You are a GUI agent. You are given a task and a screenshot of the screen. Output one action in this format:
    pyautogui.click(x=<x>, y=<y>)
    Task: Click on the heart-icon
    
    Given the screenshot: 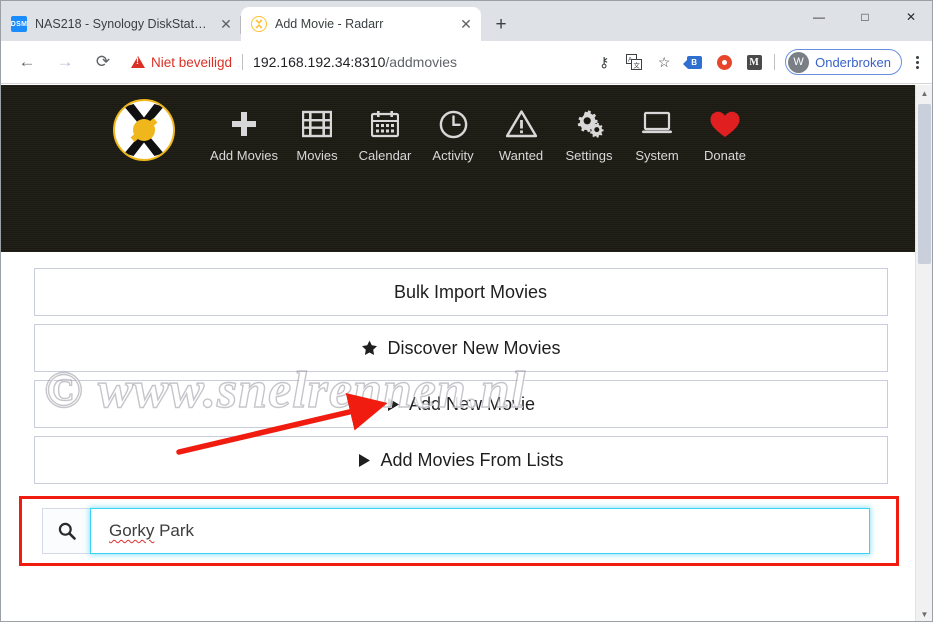 What is the action you would take?
    pyautogui.click(x=725, y=124)
    